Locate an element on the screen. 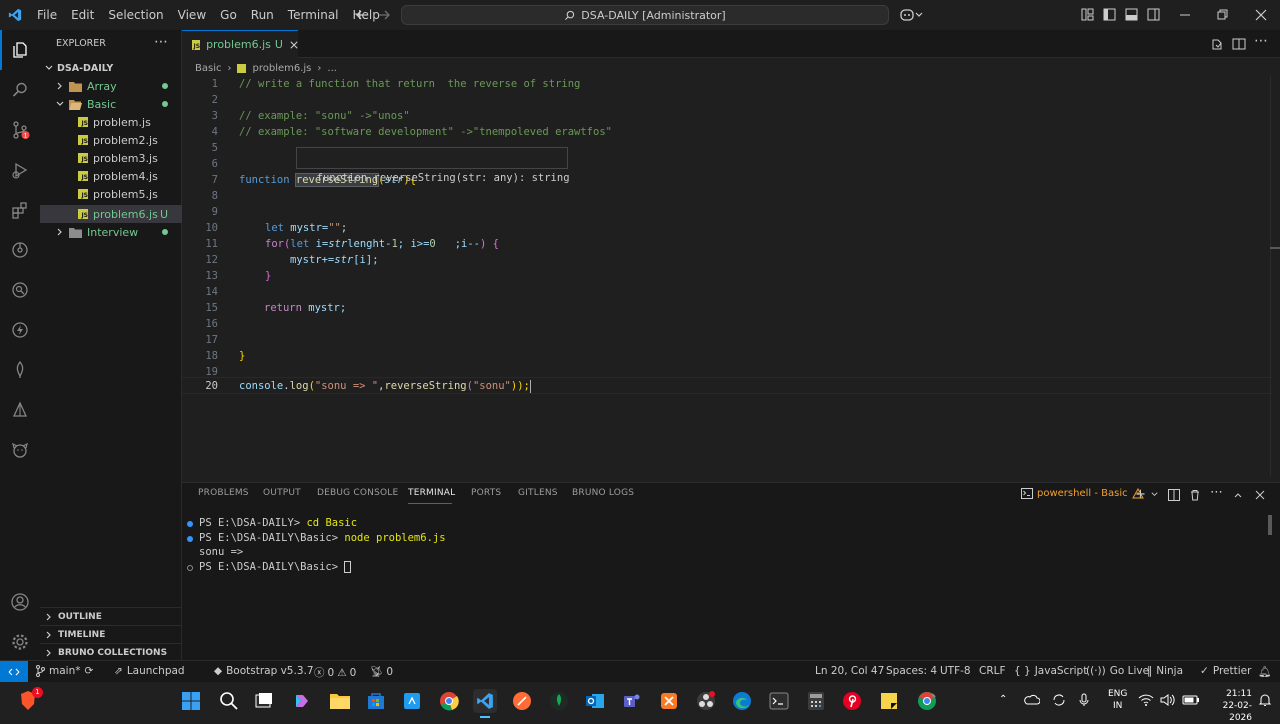 This screenshot has height=724, width=1280. menu-selection: Selection is located at coordinates (135, 15).